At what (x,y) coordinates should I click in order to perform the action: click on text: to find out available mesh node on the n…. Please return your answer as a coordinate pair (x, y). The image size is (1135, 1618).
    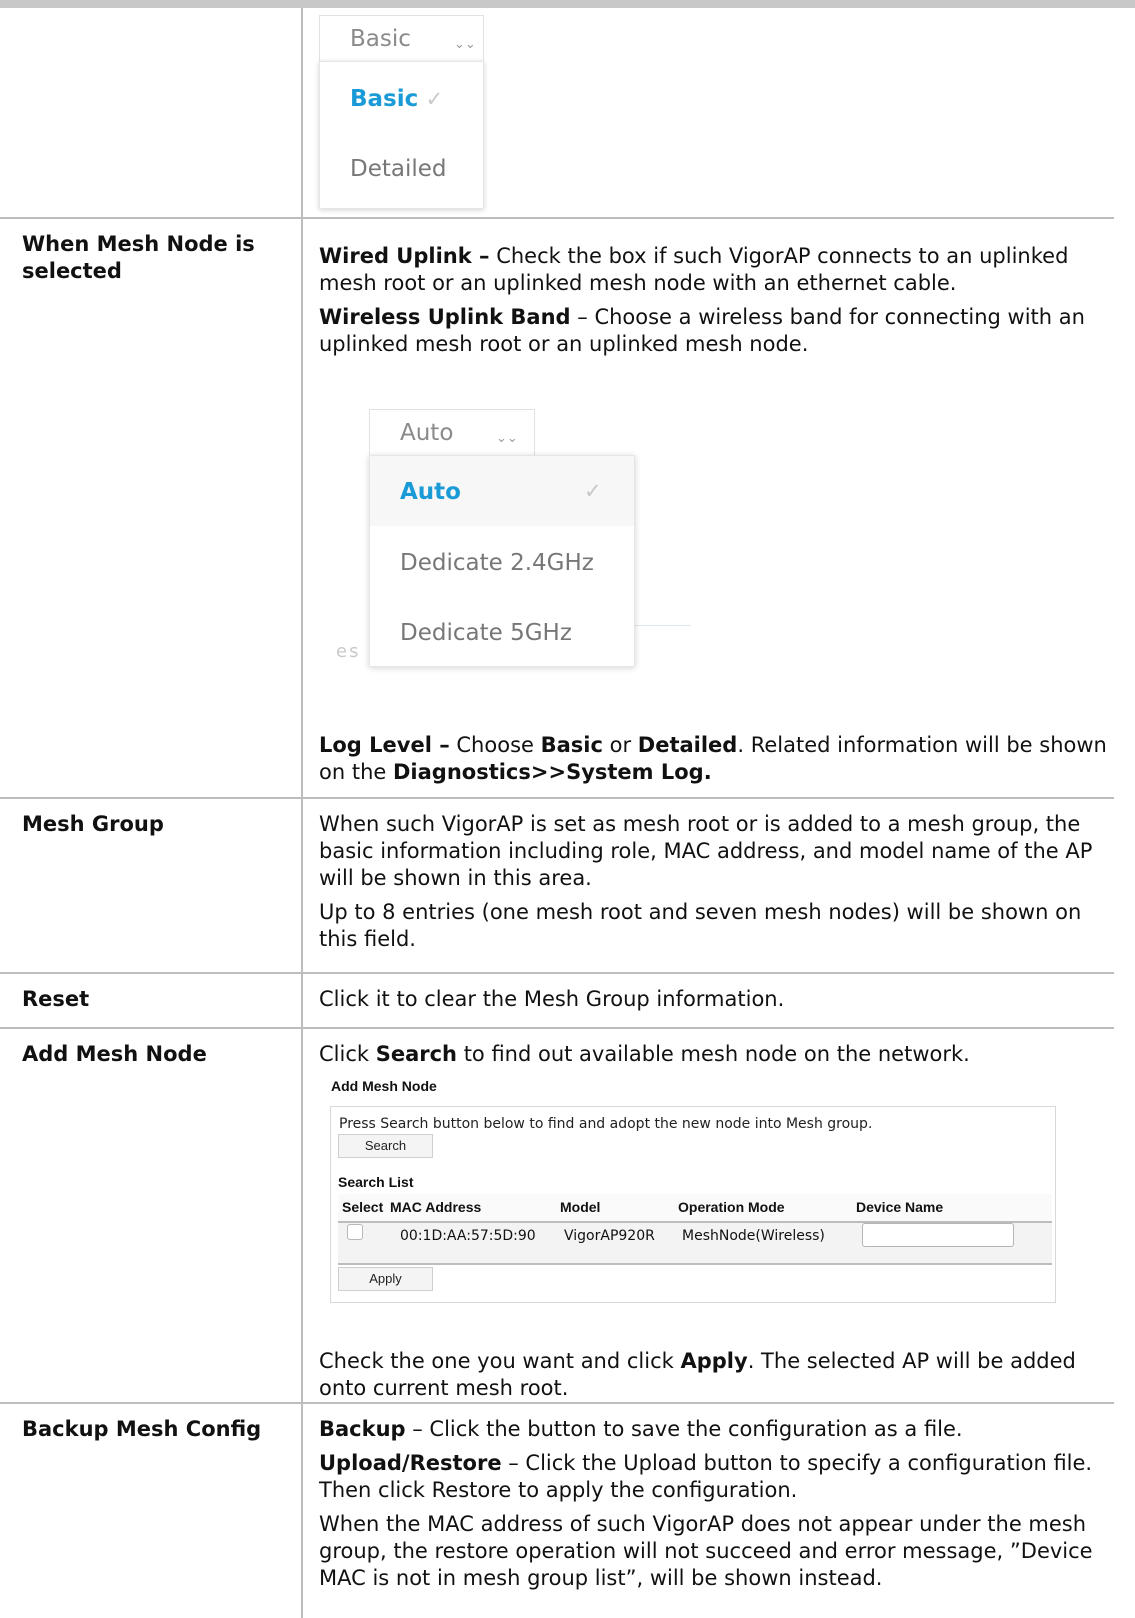
    Looking at the image, I should click on (713, 1054).